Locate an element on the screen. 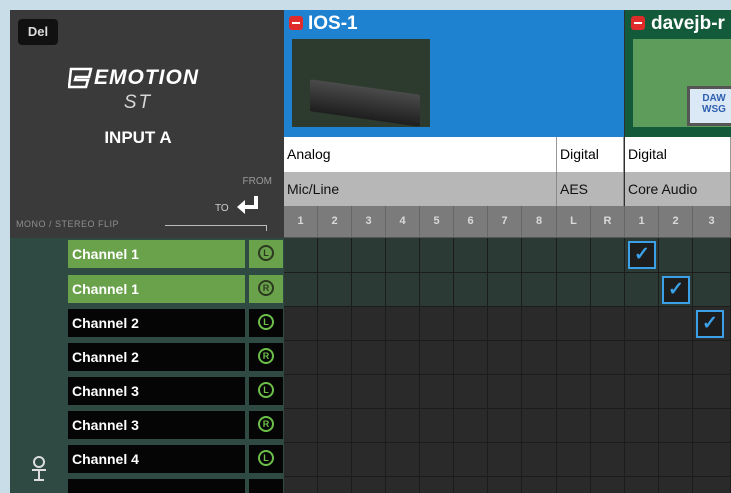  device-header-ios-1: IOS-1 is located at coordinates (454, 73).